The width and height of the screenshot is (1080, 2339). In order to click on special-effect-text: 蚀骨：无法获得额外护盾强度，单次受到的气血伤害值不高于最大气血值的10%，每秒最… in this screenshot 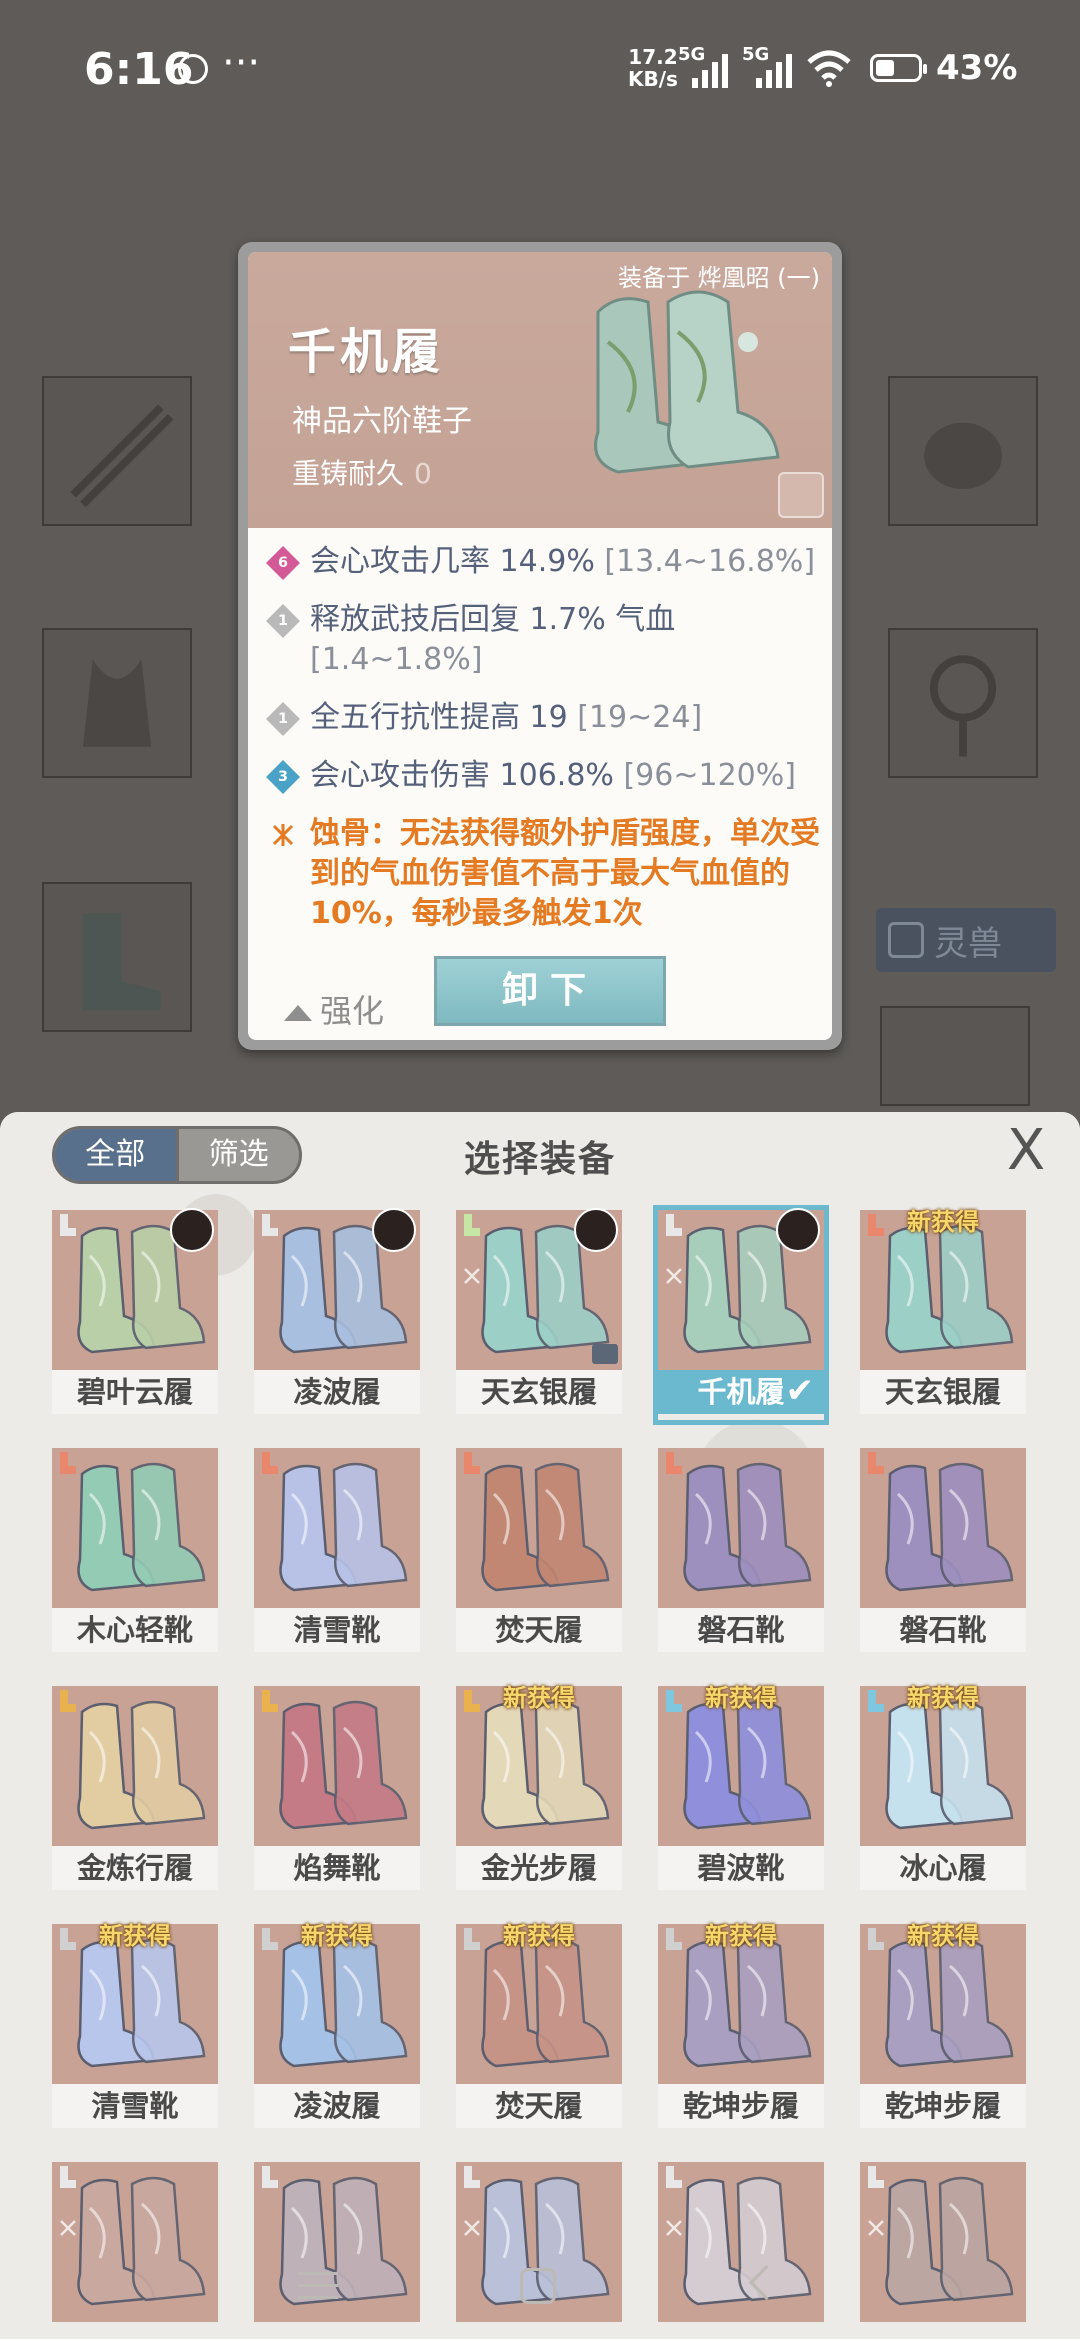, I will do `click(565, 873)`.